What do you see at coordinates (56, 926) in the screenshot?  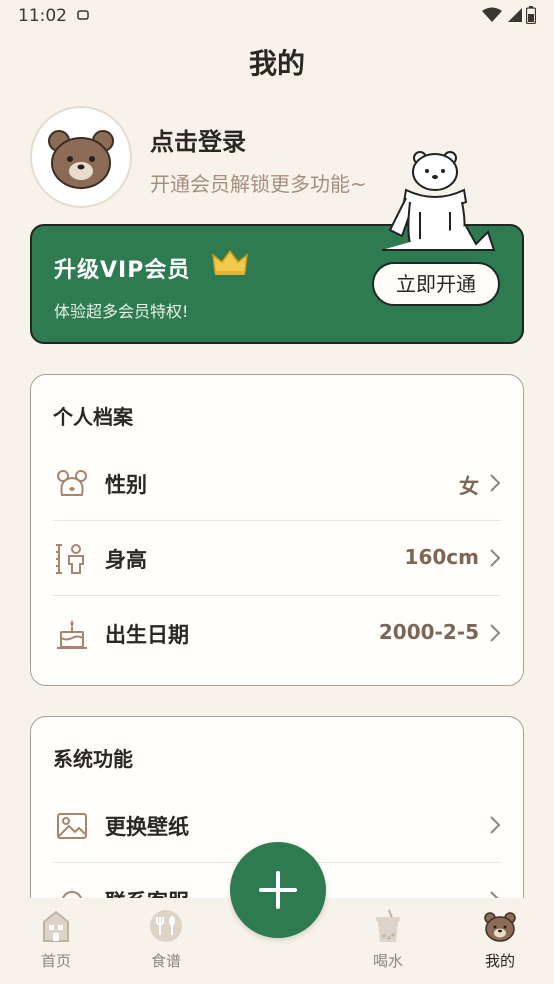 I see `home-icon` at bounding box center [56, 926].